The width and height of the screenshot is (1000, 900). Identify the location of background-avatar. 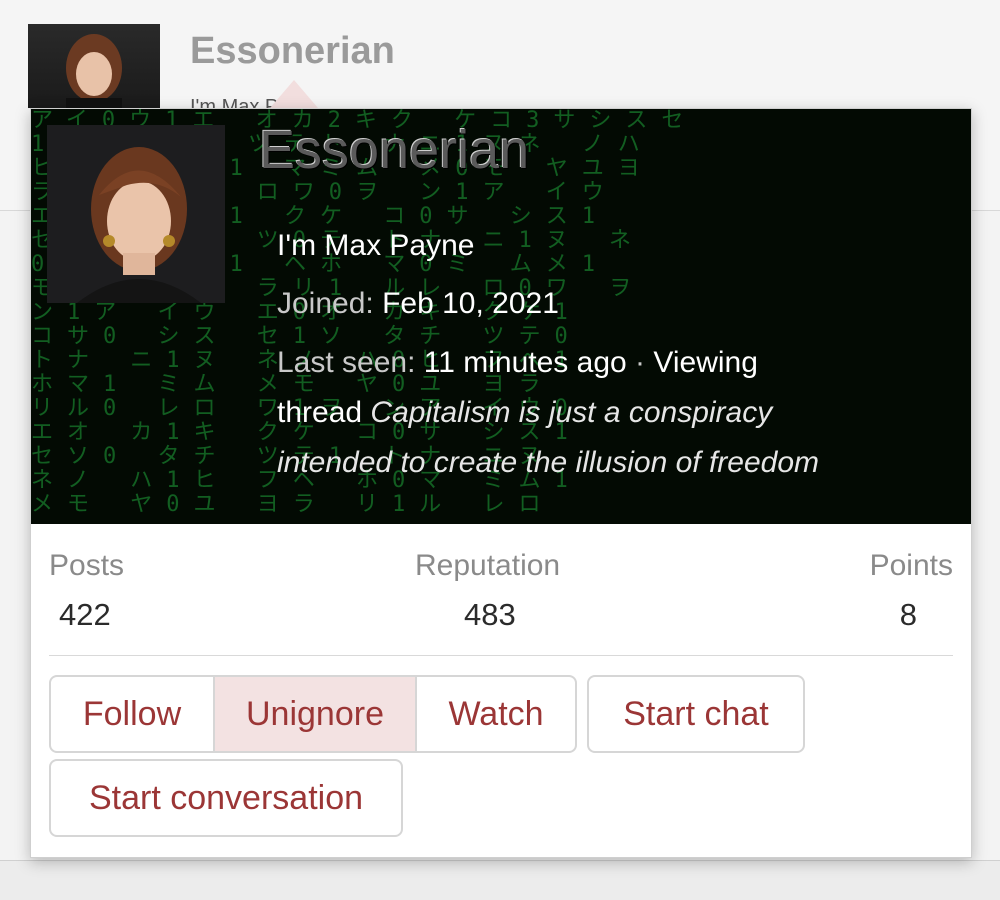
(94, 66).